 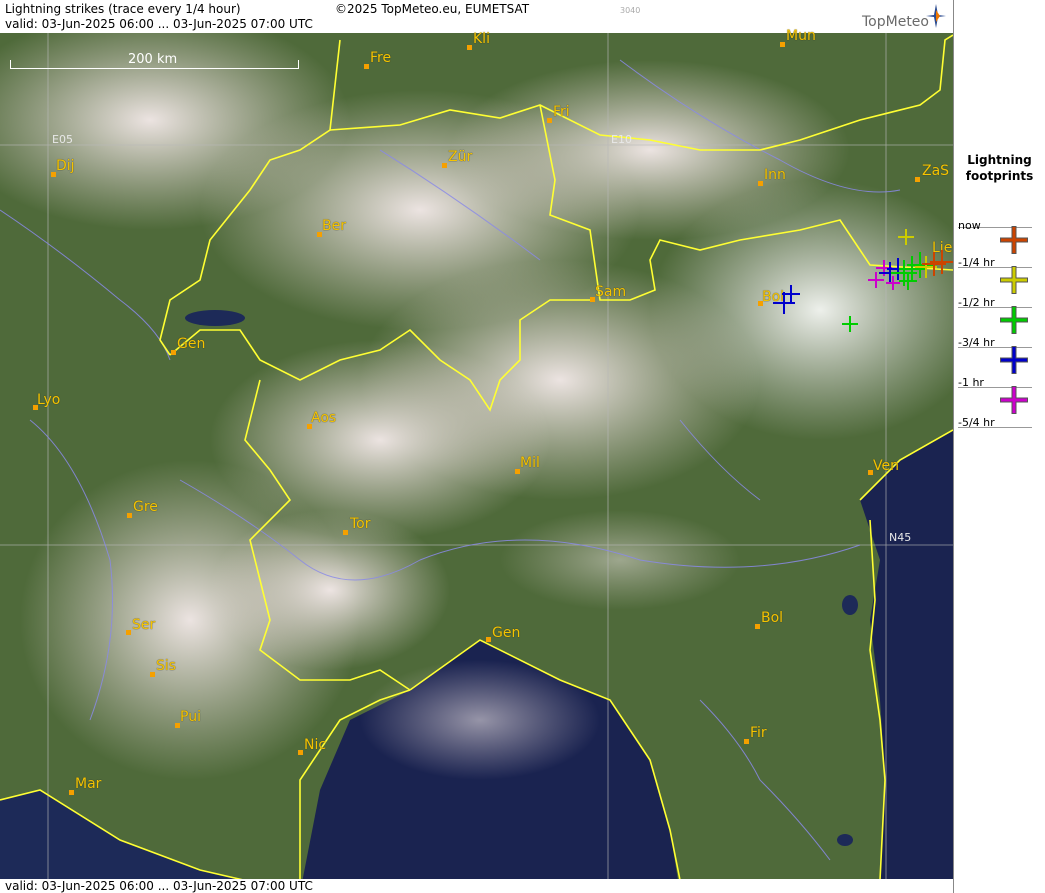 What do you see at coordinates (999, 168) in the screenshot?
I see `legend-title: Lightning footprints` at bounding box center [999, 168].